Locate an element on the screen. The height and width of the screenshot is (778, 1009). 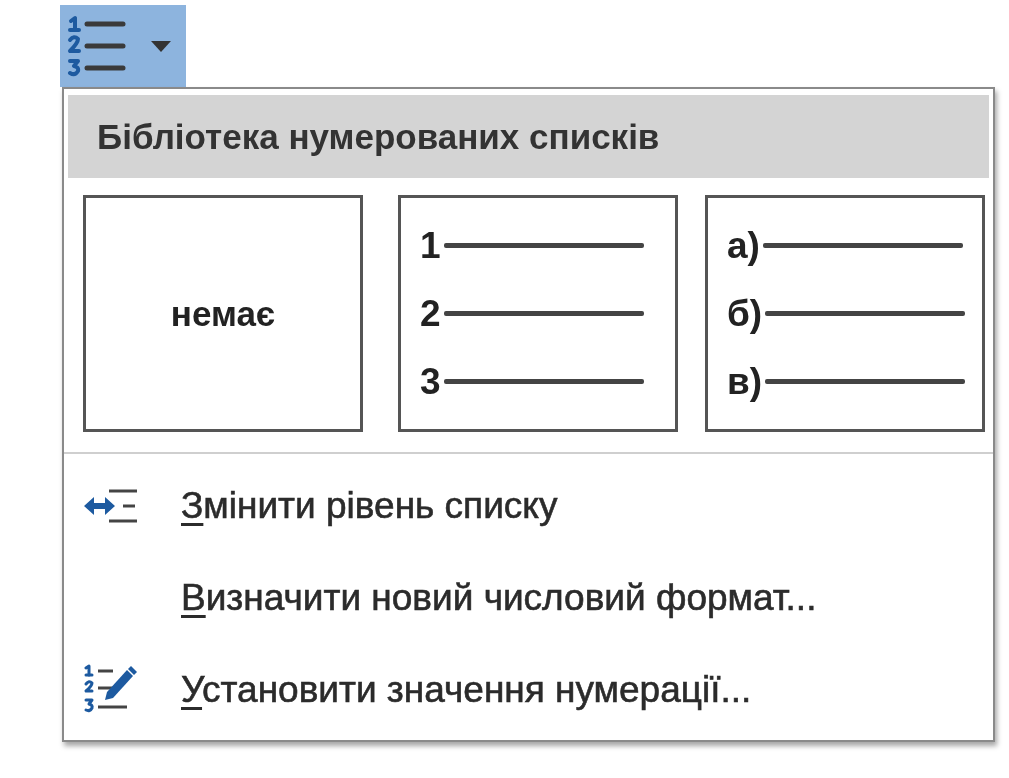
list-marker: б) is located at coordinates (745, 313).